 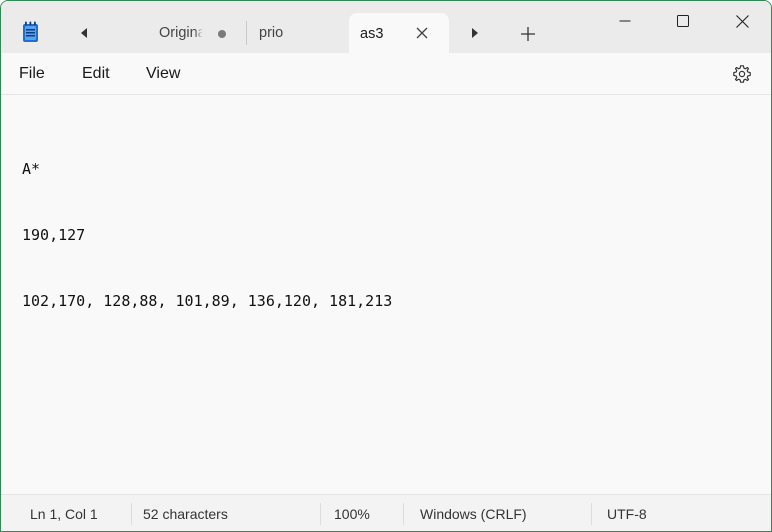 What do you see at coordinates (185, 514) in the screenshot?
I see `character-count: 52 characters` at bounding box center [185, 514].